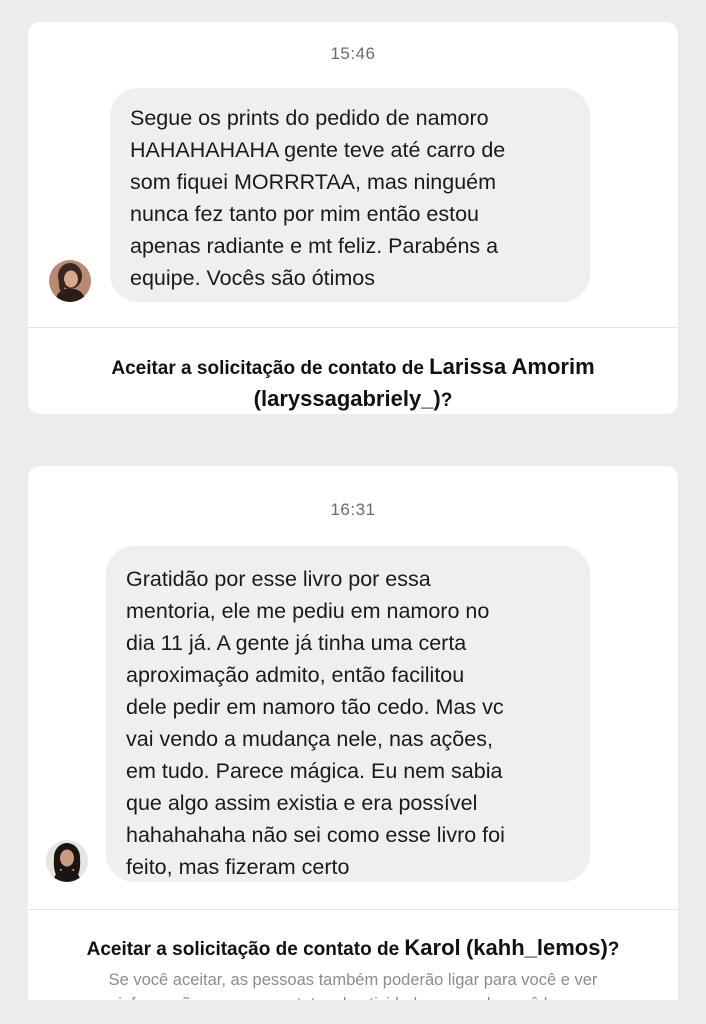 The image size is (706, 1024). Describe the element at coordinates (308, 611) in the screenshot. I see `message-line: mentoria, ele me pediu em namoro no` at that location.